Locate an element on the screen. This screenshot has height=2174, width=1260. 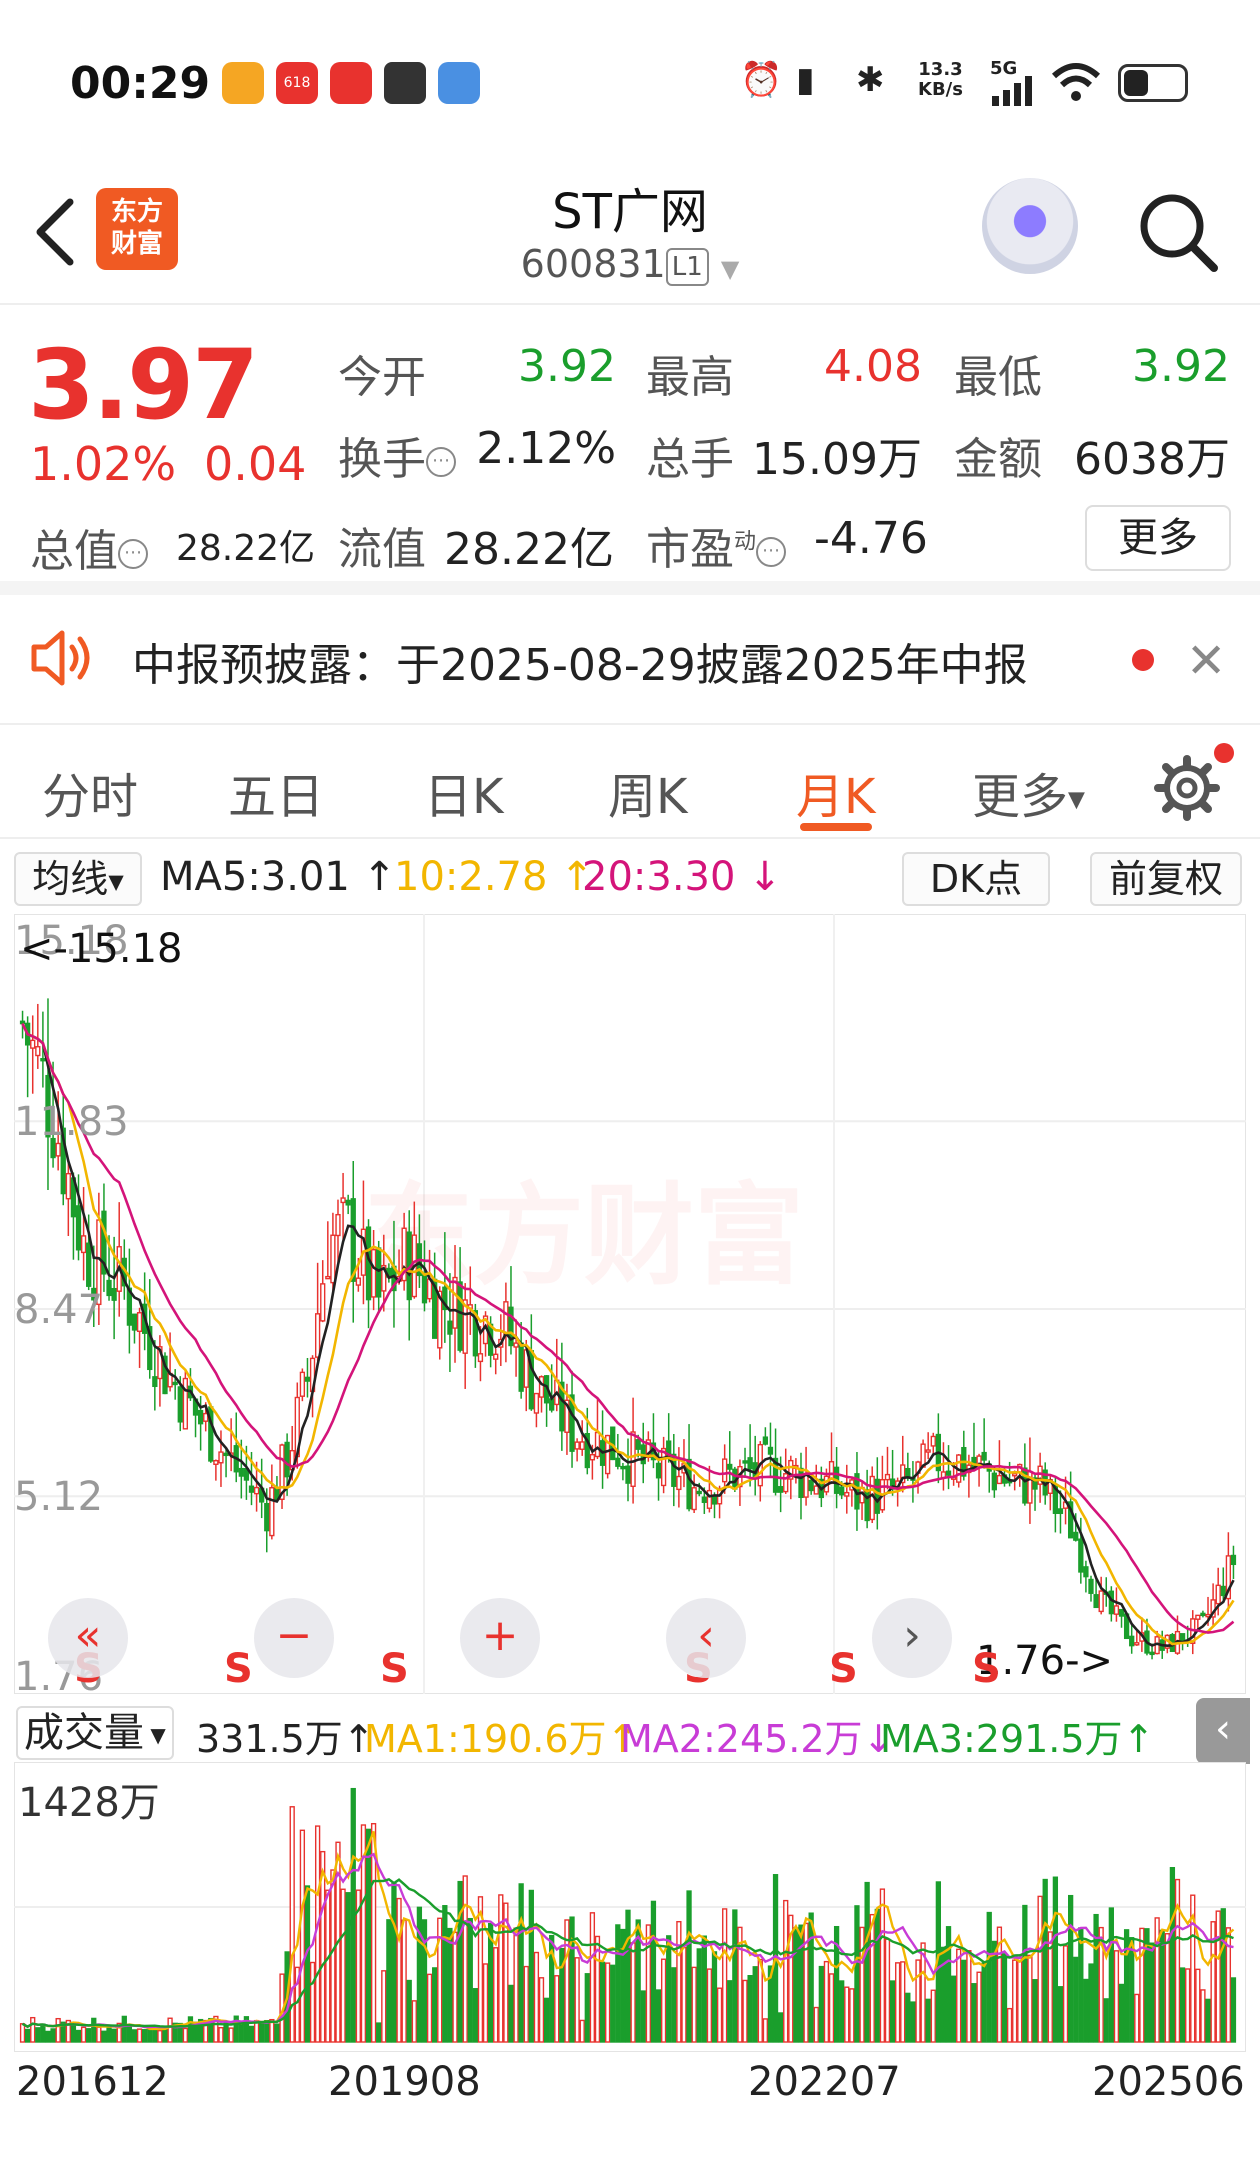
volume-indicator-select: 成交量 ▼ is located at coordinates (95, 1733).